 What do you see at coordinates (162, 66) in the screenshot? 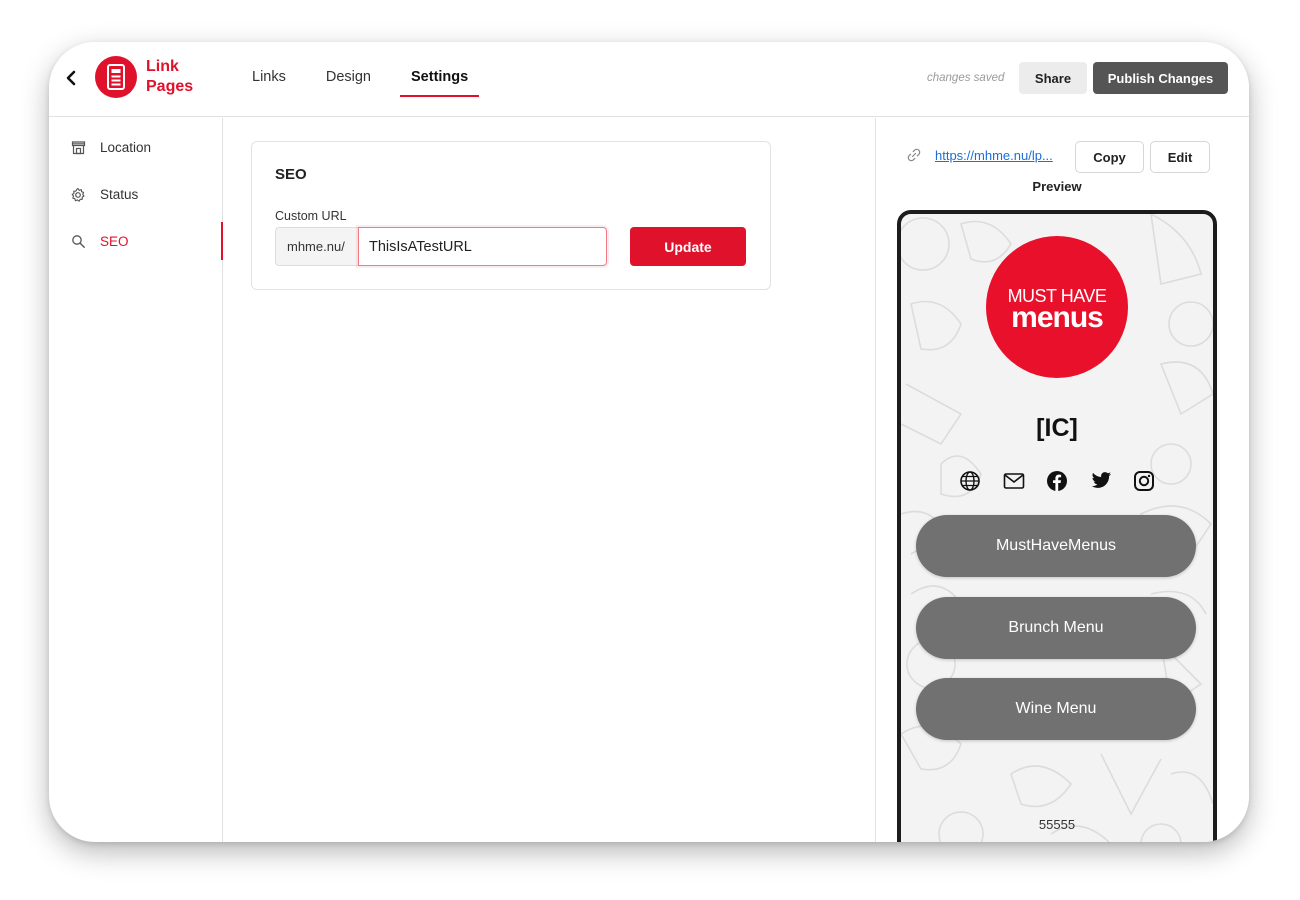
I see `brand-line-1: Link` at bounding box center [162, 66].